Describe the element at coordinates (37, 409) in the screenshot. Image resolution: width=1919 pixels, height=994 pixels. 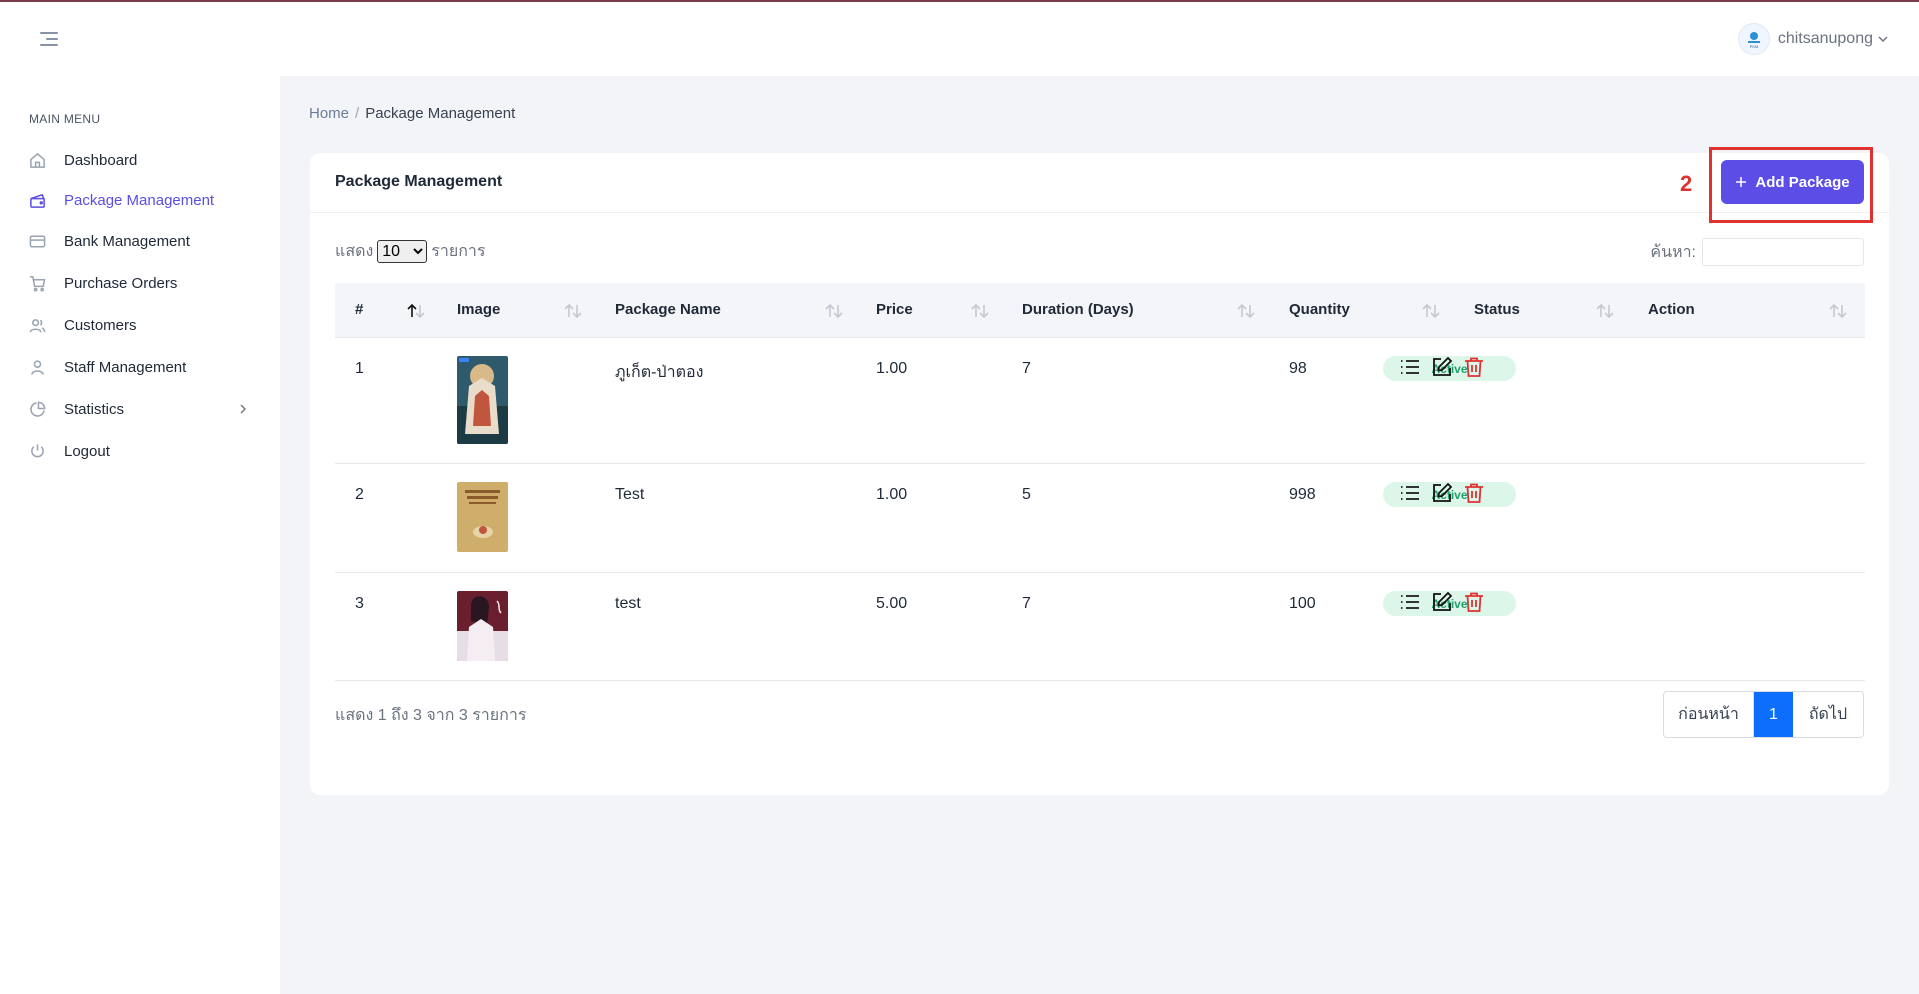
I see `pie-chart-icon` at that location.